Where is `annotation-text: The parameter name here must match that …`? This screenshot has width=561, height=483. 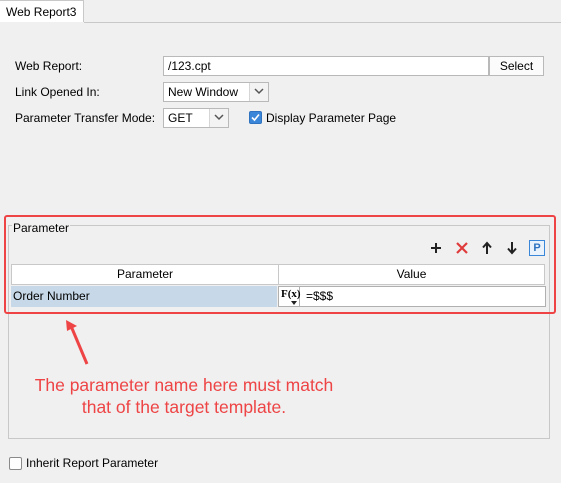 annotation-text: The parameter name here must match that … is located at coordinates (184, 396).